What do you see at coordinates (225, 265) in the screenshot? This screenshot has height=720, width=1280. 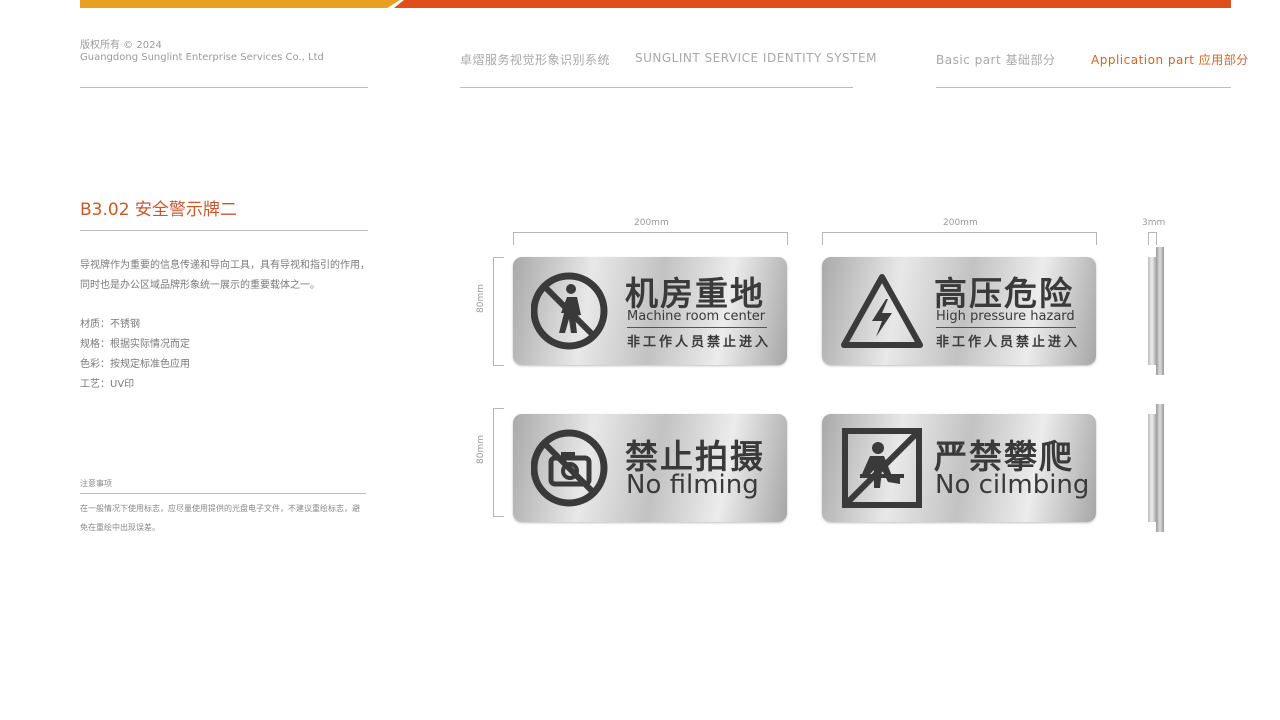 I see `description-line-1: 导视牌作为重要的信息传递和导向工具，具有导视和指引的作用，` at bounding box center [225, 265].